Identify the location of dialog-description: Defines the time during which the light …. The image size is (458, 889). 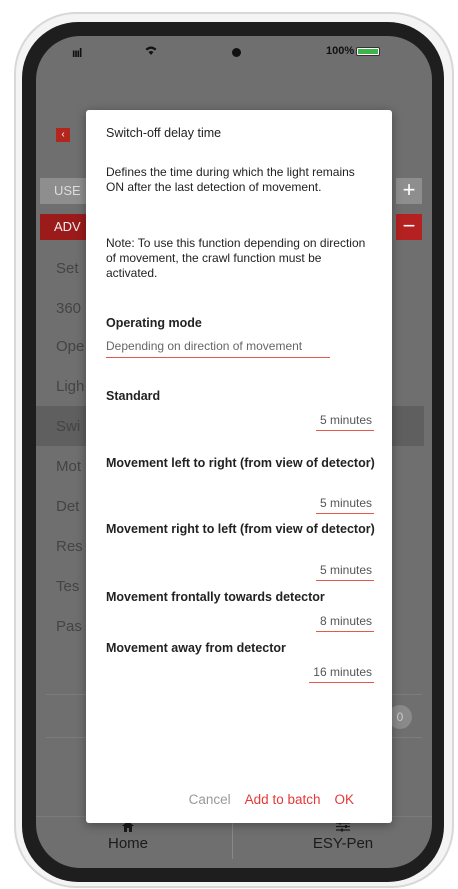
(230, 179).